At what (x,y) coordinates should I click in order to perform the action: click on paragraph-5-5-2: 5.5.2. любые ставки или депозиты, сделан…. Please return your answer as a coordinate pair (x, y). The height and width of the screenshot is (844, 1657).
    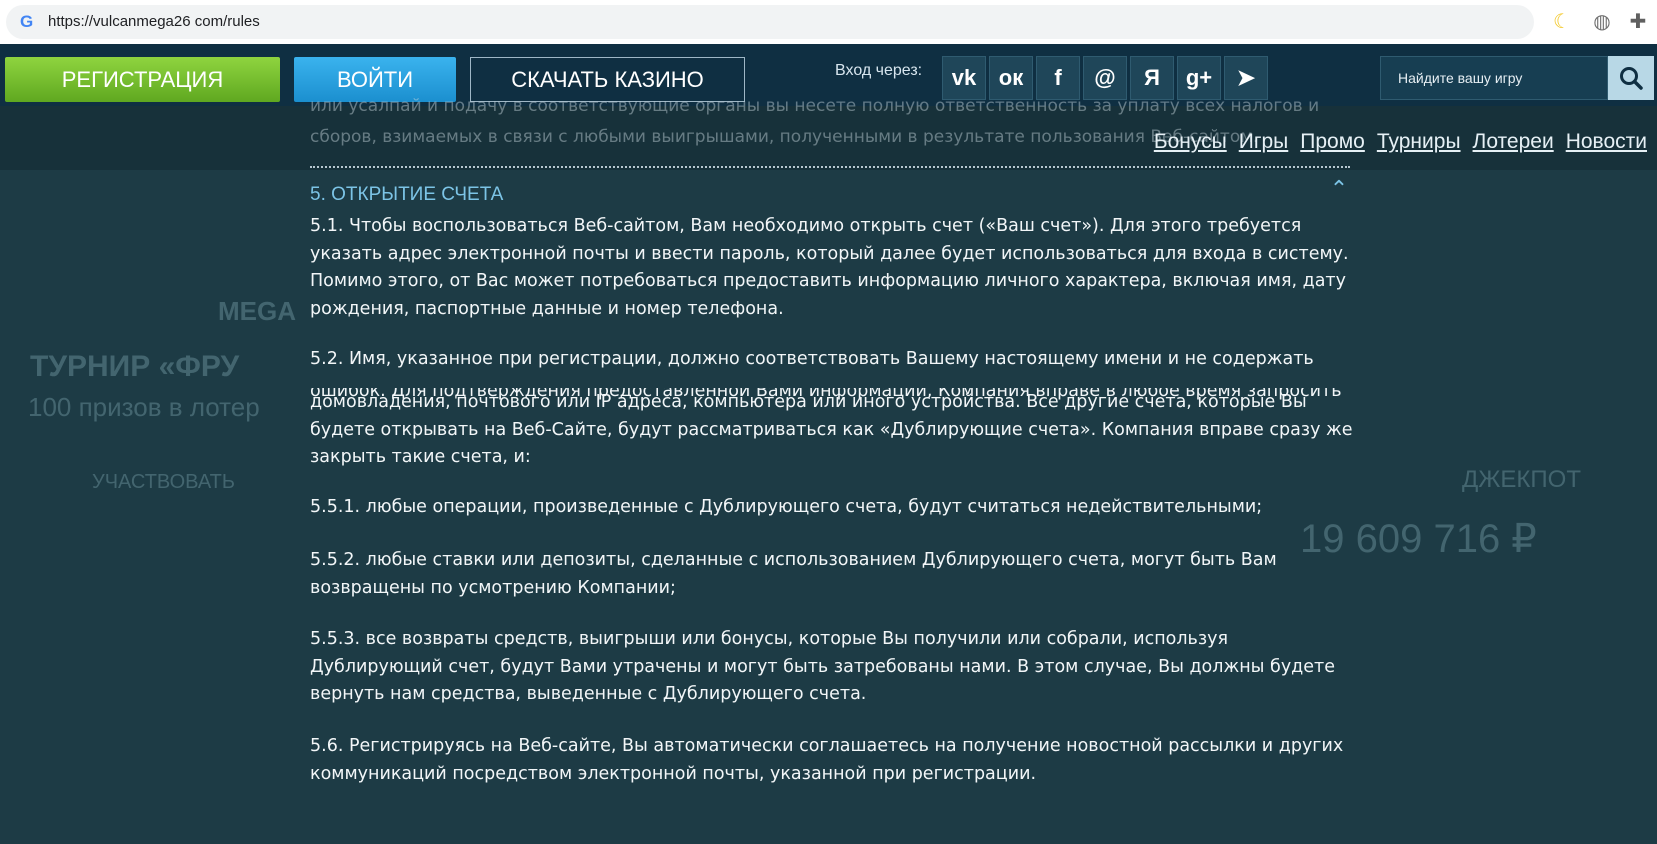
    Looking at the image, I should click on (835, 574).